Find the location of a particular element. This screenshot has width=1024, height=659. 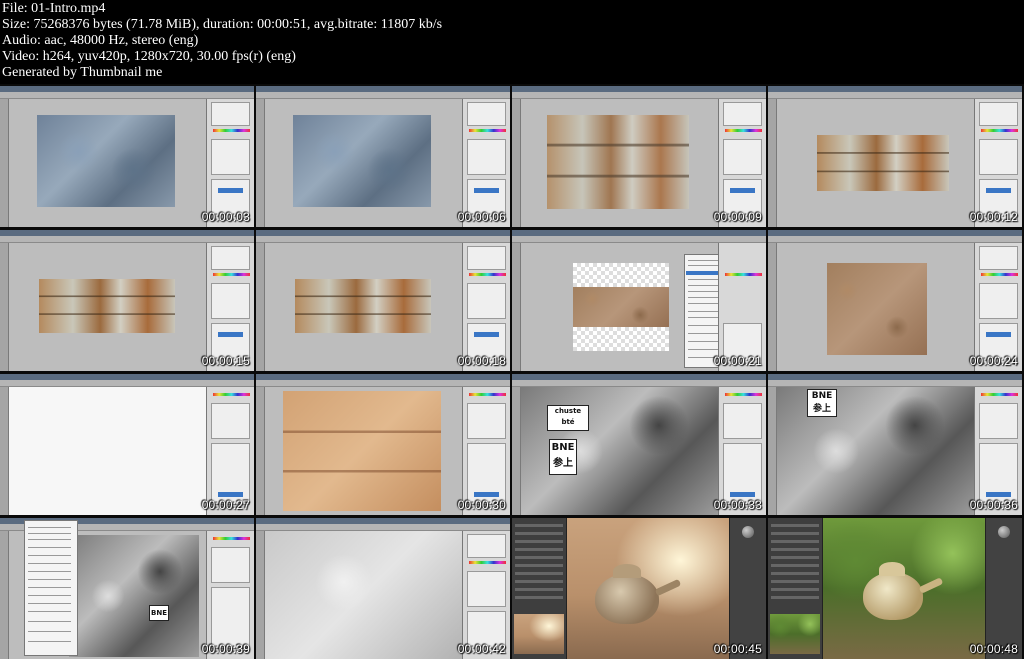

thumbnail-4: 00:00:12 is located at coordinates (895, 156).